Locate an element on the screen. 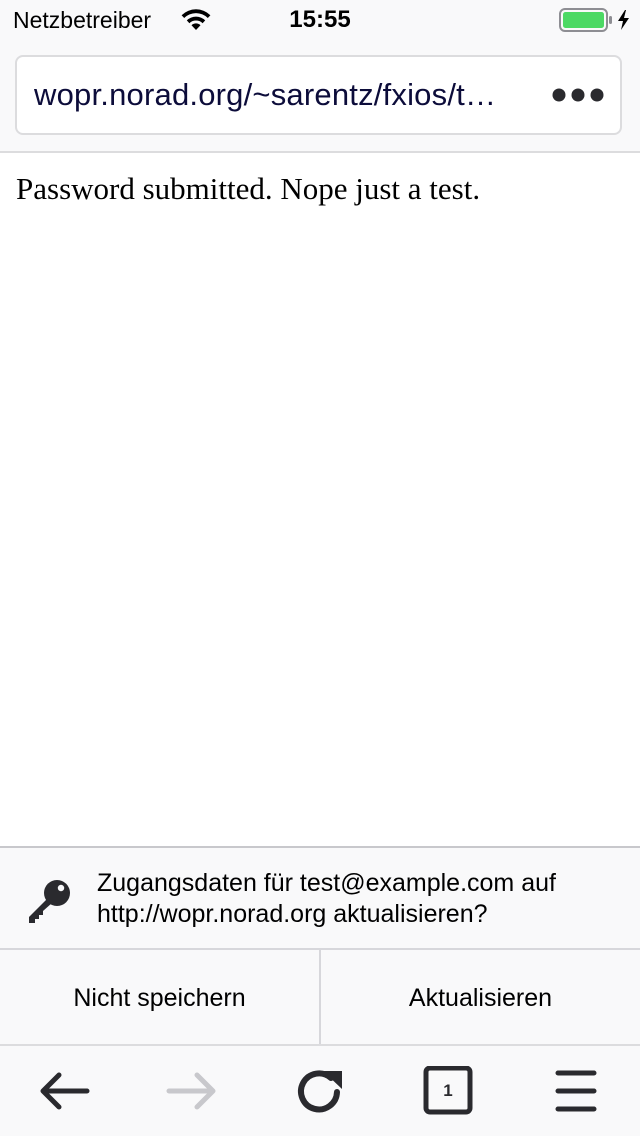 Image resolution: width=640 pixels, height=1136 pixels. reload-icon is located at coordinates (320, 1091).